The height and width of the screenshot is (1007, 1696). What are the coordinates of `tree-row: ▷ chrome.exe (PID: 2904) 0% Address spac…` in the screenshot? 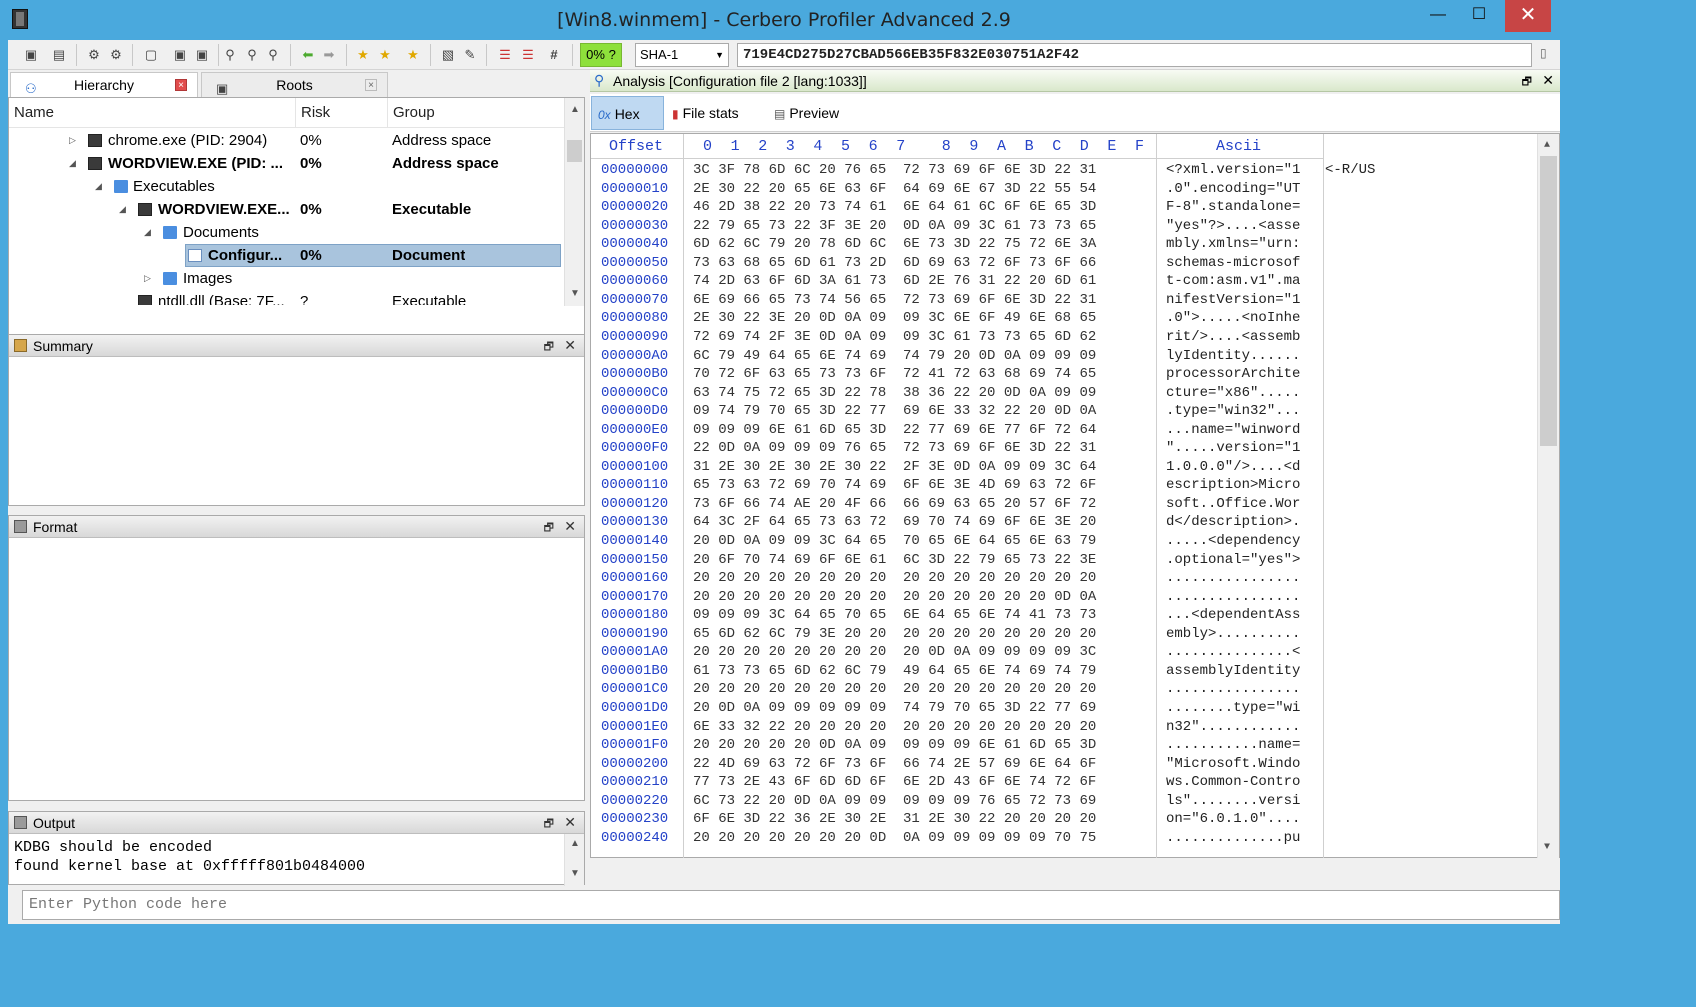 It's located at (286, 140).